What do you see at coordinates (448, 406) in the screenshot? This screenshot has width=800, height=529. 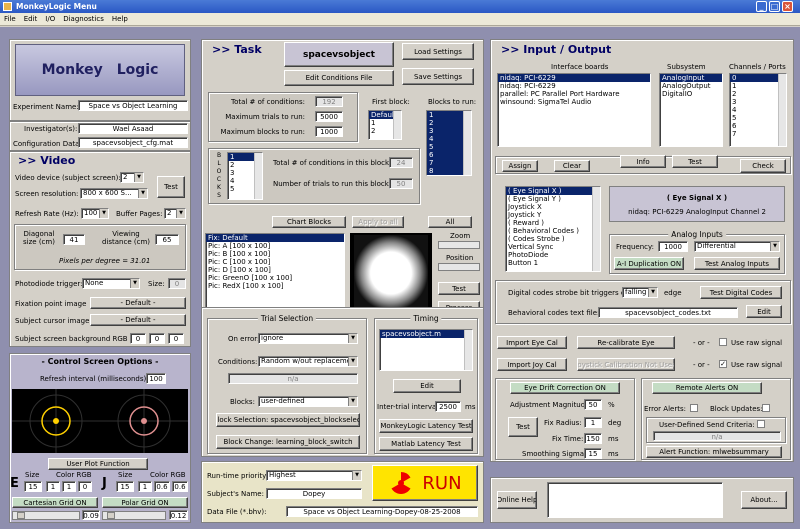 I see `iti-field: 2500` at bounding box center [448, 406].